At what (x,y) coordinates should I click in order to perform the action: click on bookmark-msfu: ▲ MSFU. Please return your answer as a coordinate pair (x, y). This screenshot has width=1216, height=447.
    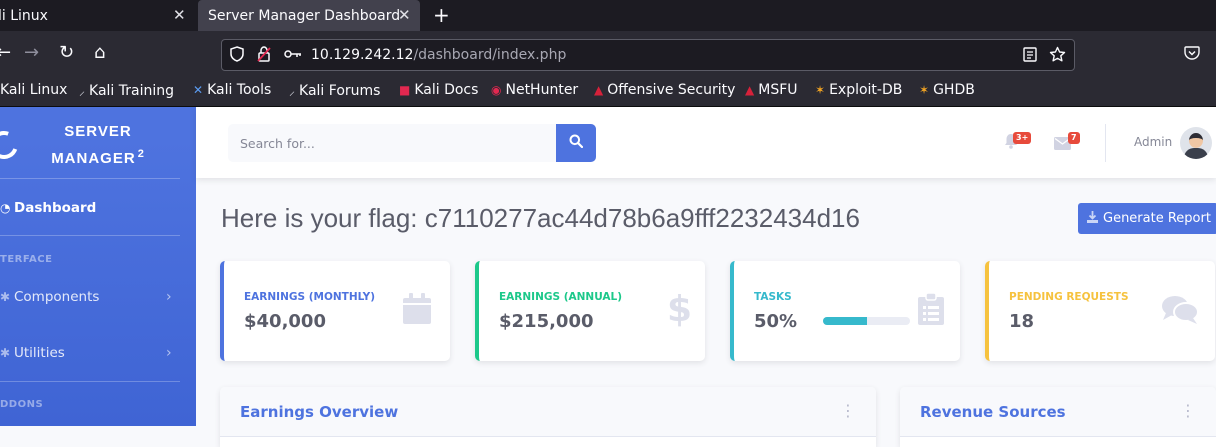
    Looking at the image, I should click on (771, 90).